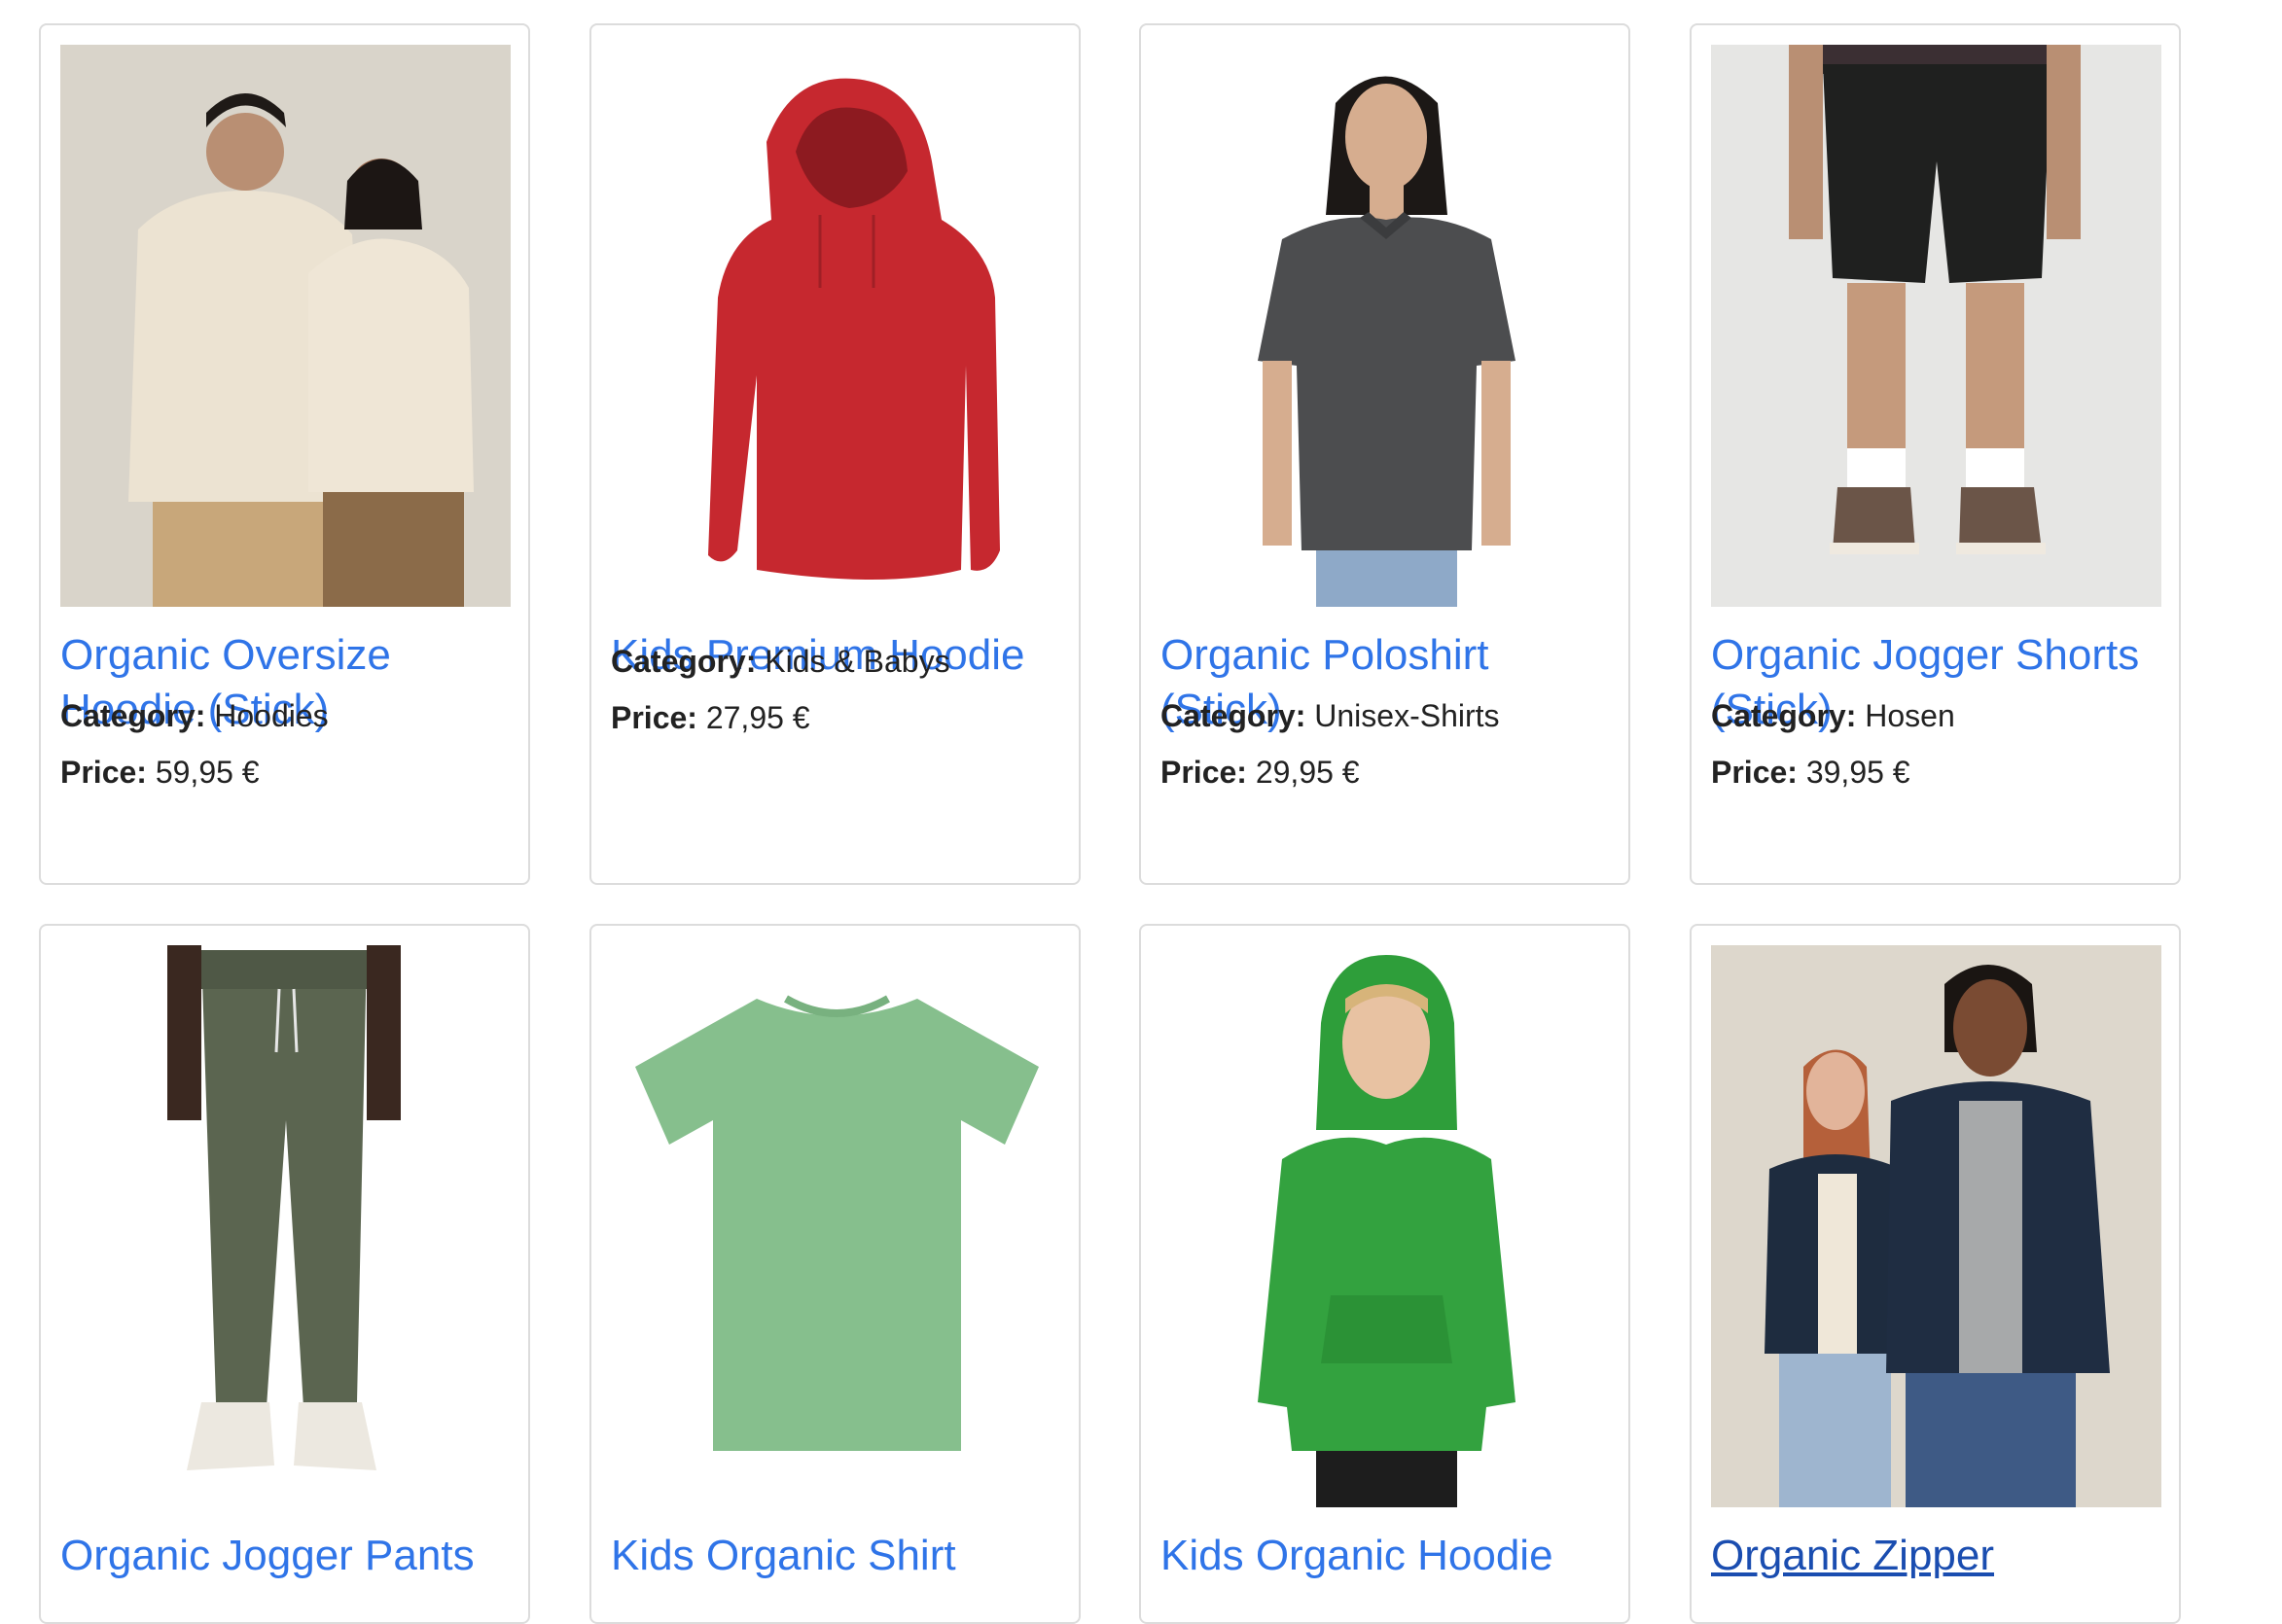  I want to click on product-card: Kids Organic Hoodie, so click(1384, 1274).